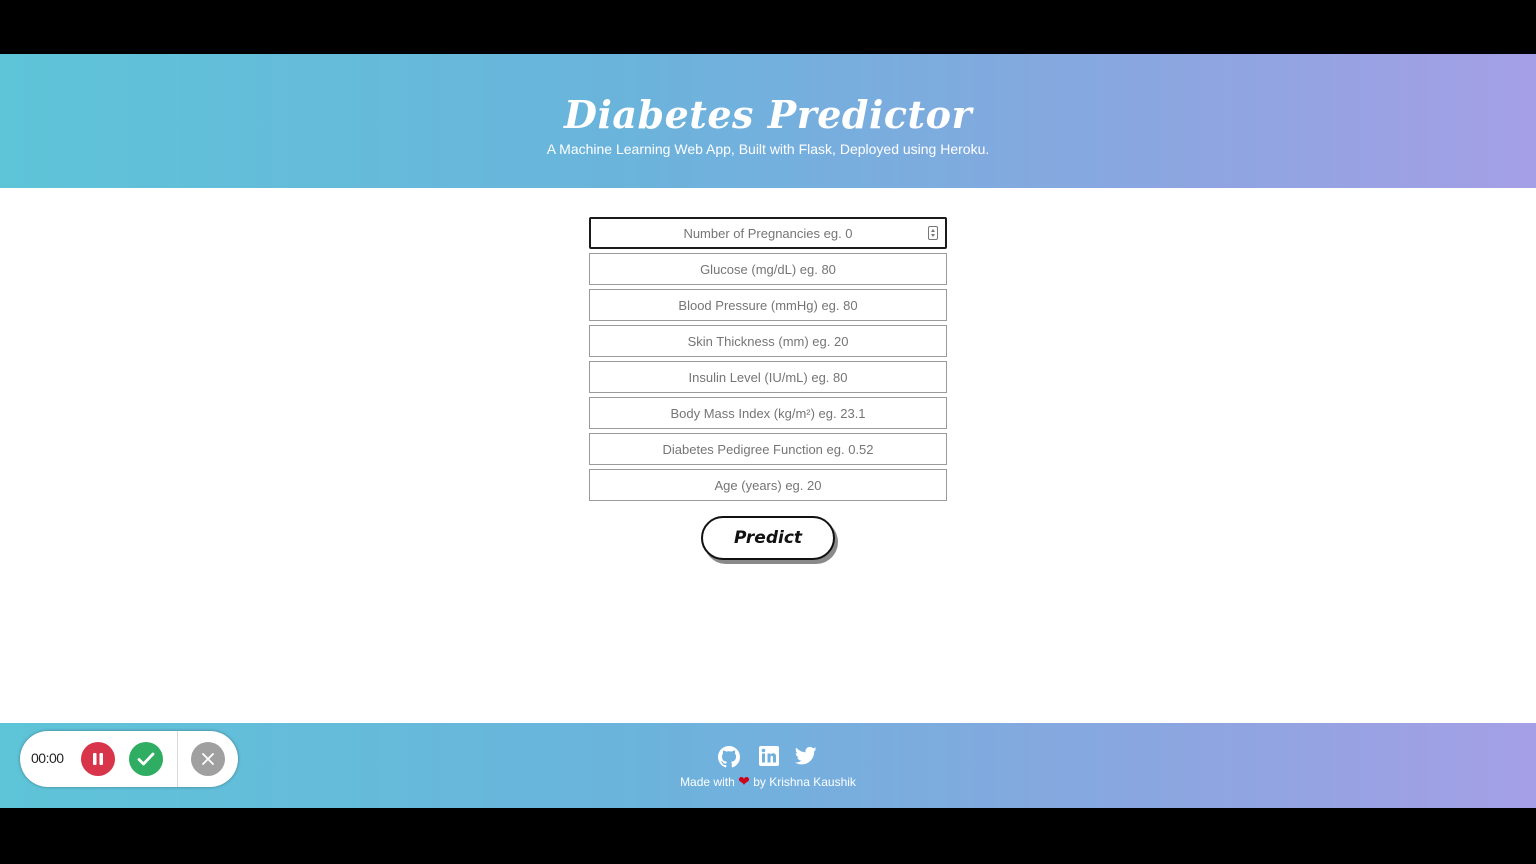 The image size is (1536, 864). I want to click on close-icon, so click(208, 759).